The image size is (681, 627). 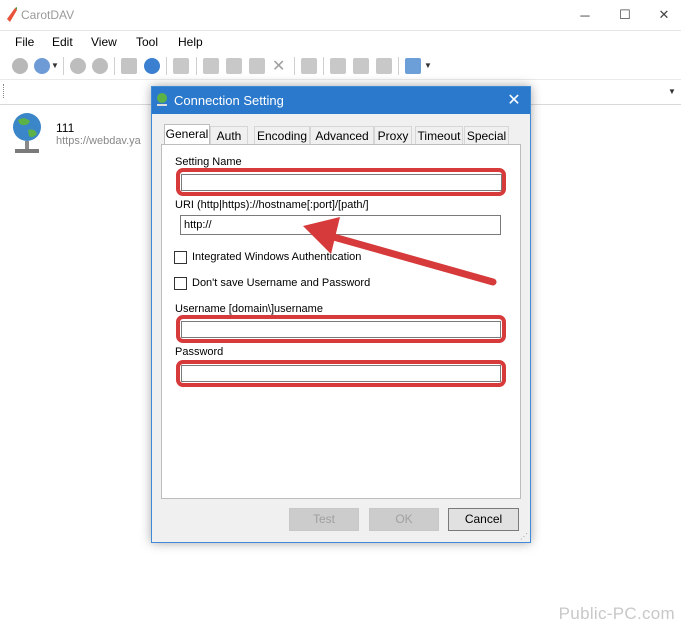 What do you see at coordinates (321, 235) in the screenshot?
I see `arrow-head` at bounding box center [321, 235].